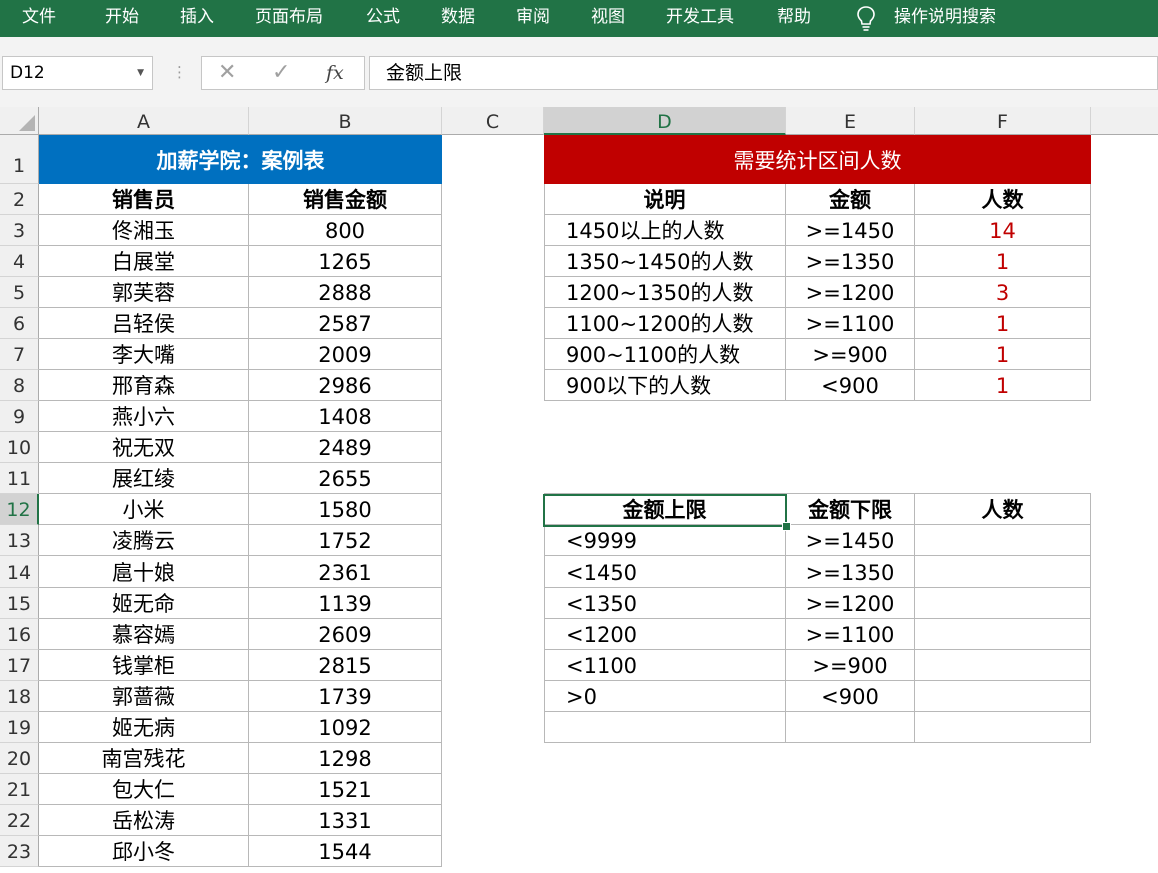 This screenshot has width=1158, height=873. Describe the element at coordinates (144, 665) in the screenshot. I see `salesperson-cell: 钱掌柜` at that location.